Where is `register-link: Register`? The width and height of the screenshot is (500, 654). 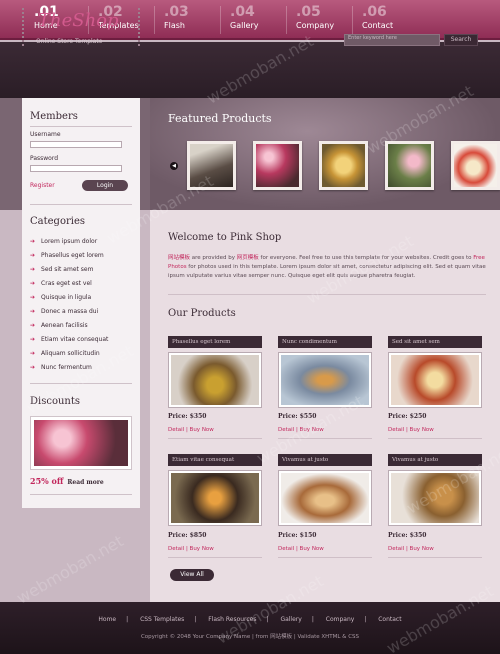
register-link: Register is located at coordinates (42, 185).